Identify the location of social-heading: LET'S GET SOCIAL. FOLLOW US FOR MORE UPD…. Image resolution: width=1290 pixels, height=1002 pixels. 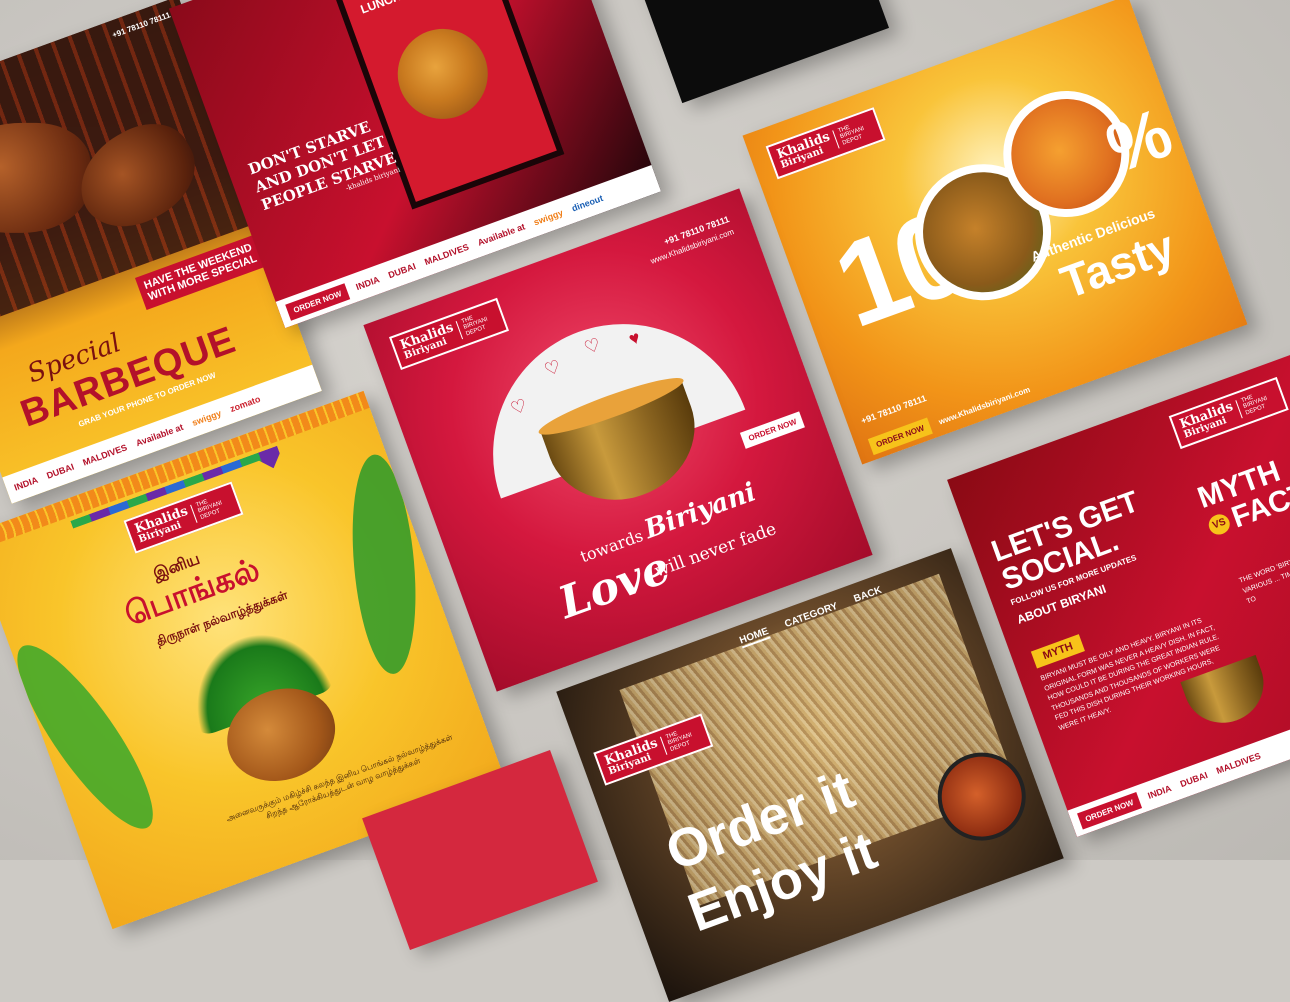
(1075, 556).